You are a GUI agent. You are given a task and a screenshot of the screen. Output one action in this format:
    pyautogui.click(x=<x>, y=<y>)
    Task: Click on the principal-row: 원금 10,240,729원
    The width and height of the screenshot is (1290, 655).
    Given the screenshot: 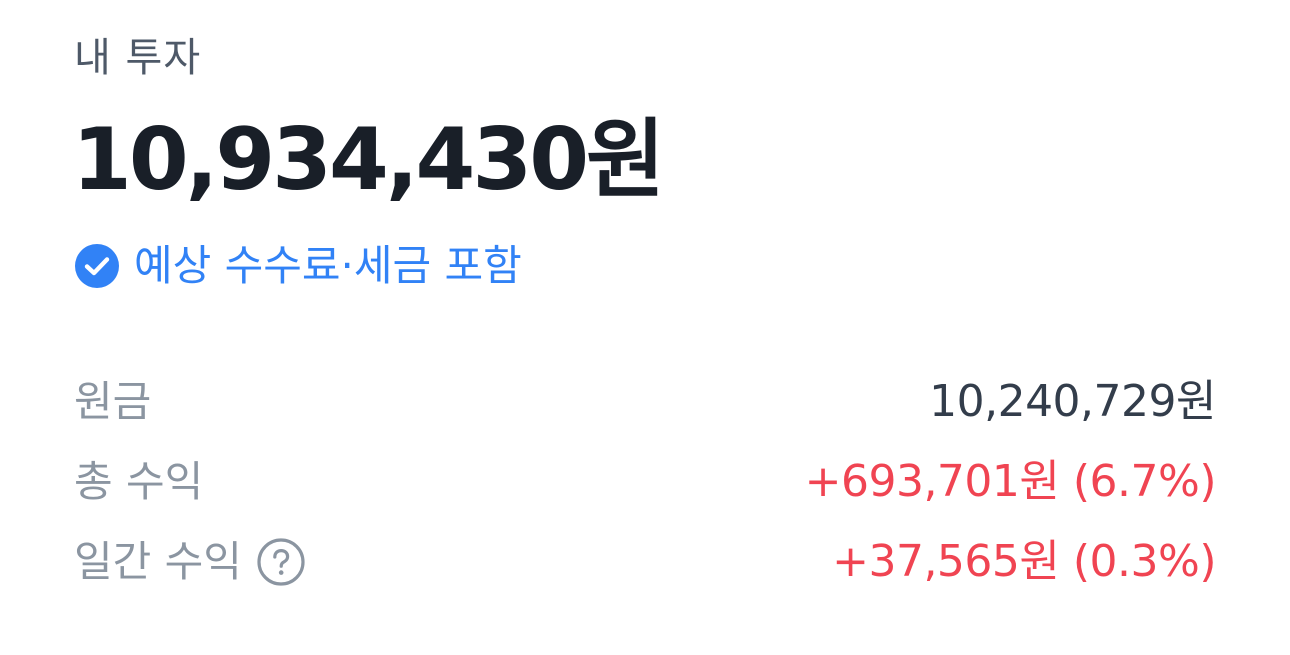 What is the action you would take?
    pyautogui.click(x=645, y=402)
    